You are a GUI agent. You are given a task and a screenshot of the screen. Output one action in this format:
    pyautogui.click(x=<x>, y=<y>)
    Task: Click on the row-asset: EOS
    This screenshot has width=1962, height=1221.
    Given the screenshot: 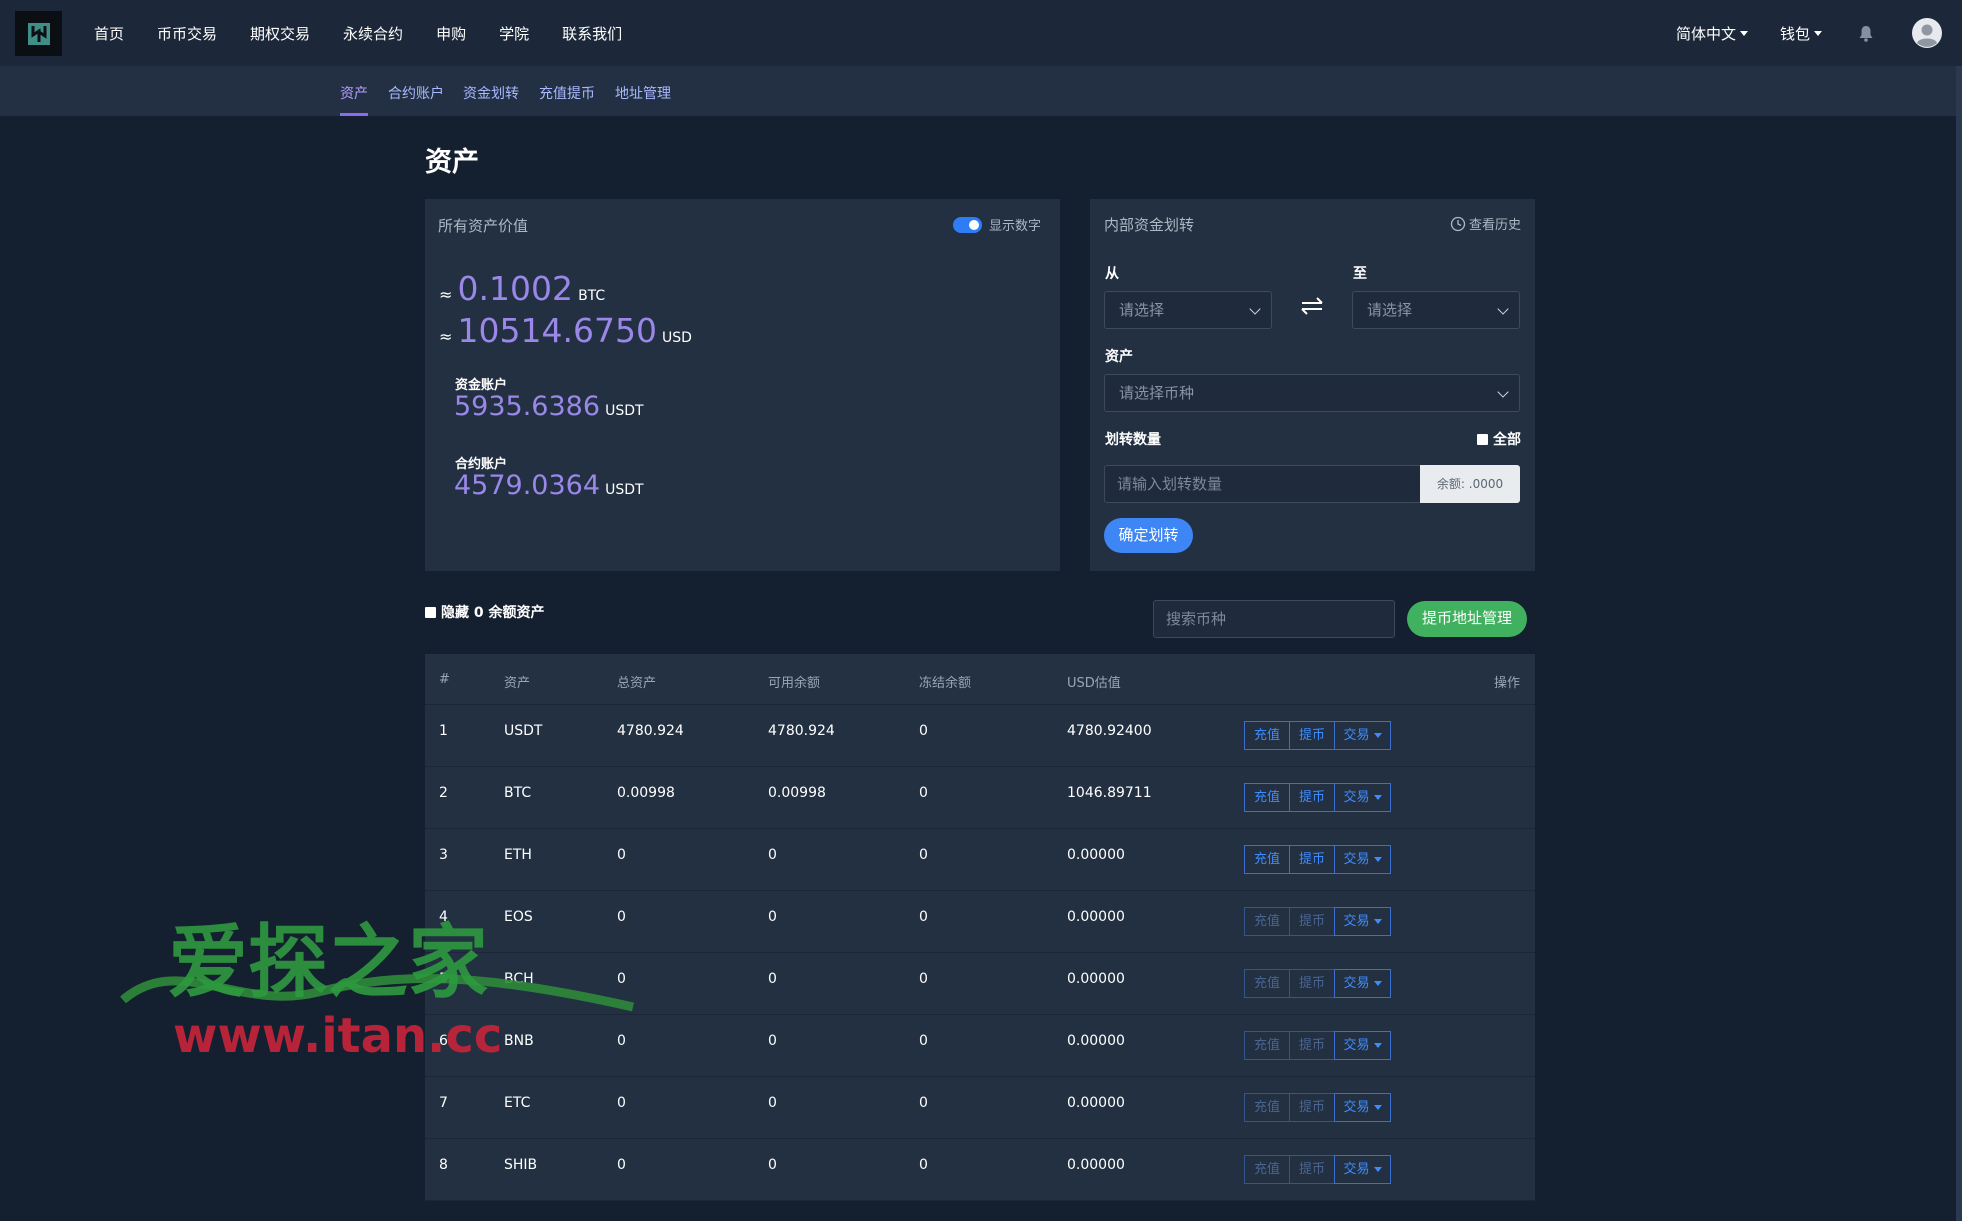 What is the action you would take?
    pyautogui.click(x=518, y=917)
    